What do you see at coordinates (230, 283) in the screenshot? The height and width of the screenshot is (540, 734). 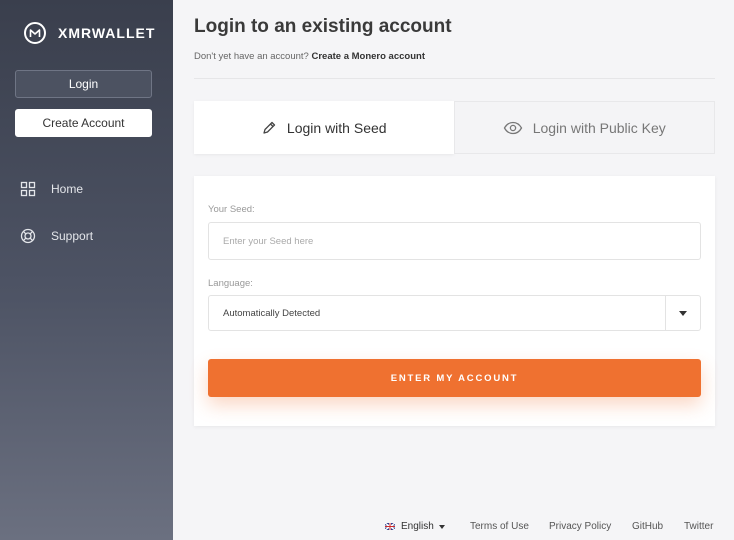 I see `language-label: Language:` at bounding box center [230, 283].